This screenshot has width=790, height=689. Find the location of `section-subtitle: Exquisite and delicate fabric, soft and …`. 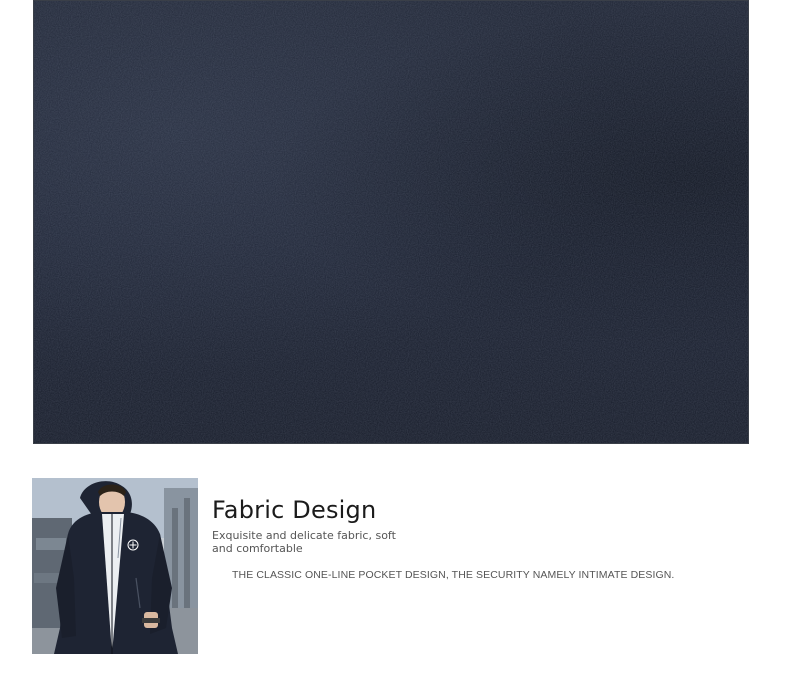

section-subtitle: Exquisite and delicate fabric, soft and … is located at coordinates (304, 542).